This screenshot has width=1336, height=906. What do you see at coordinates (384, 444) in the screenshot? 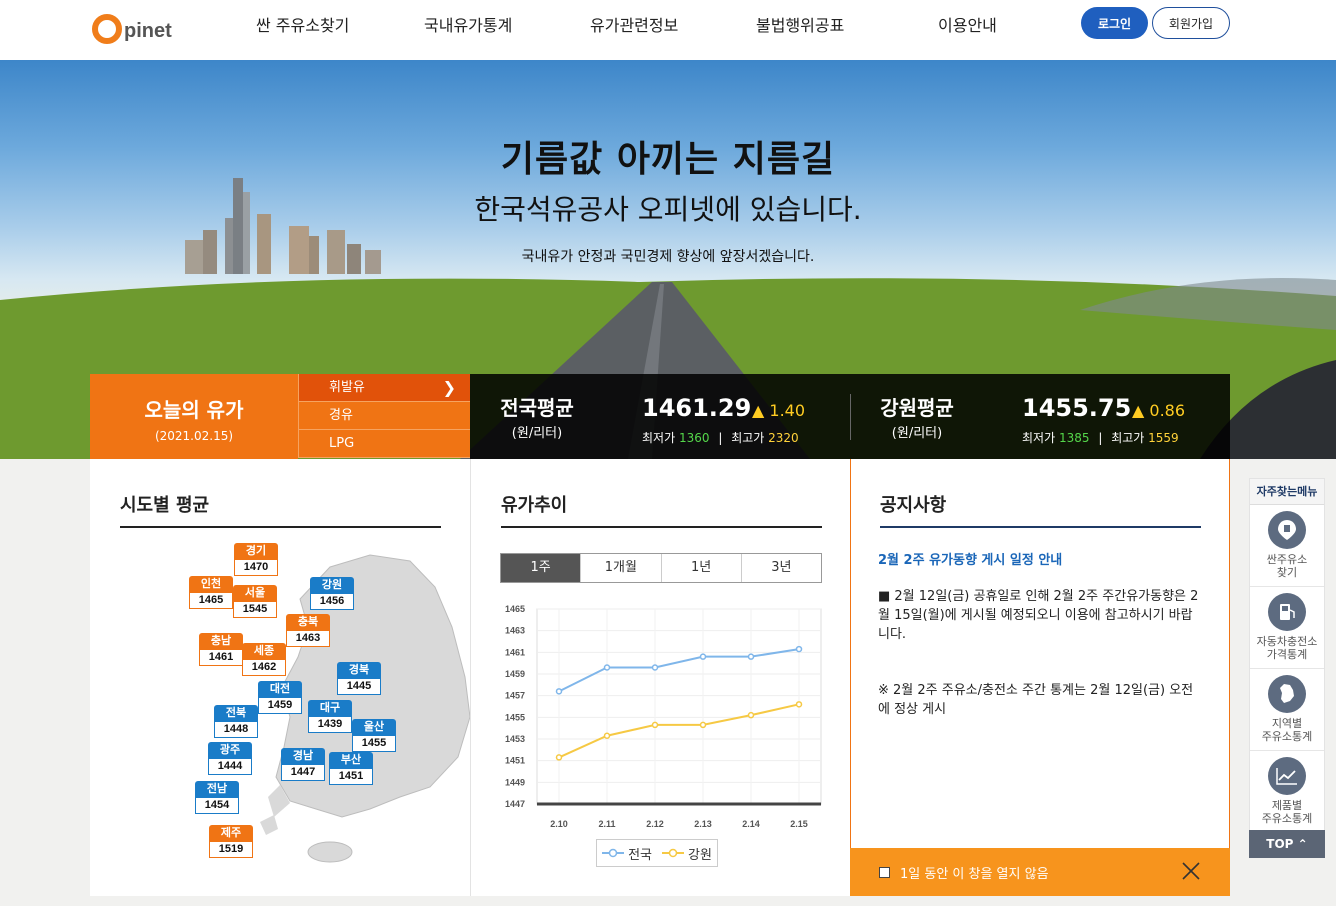
I see `tab-lpg: LPG` at bounding box center [384, 444].